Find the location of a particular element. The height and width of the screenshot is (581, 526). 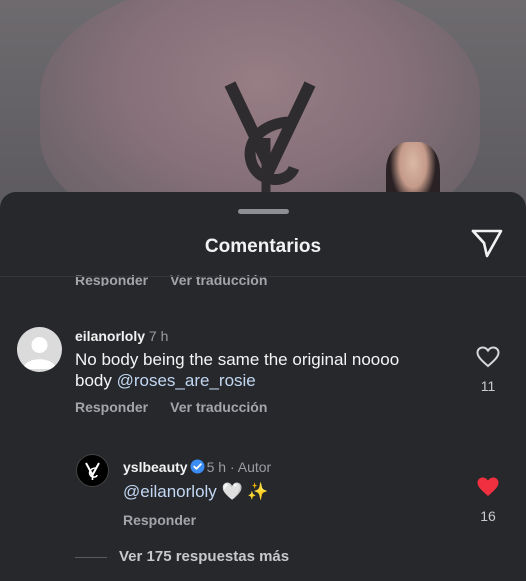

sheet-title: Comentarios is located at coordinates (263, 246).